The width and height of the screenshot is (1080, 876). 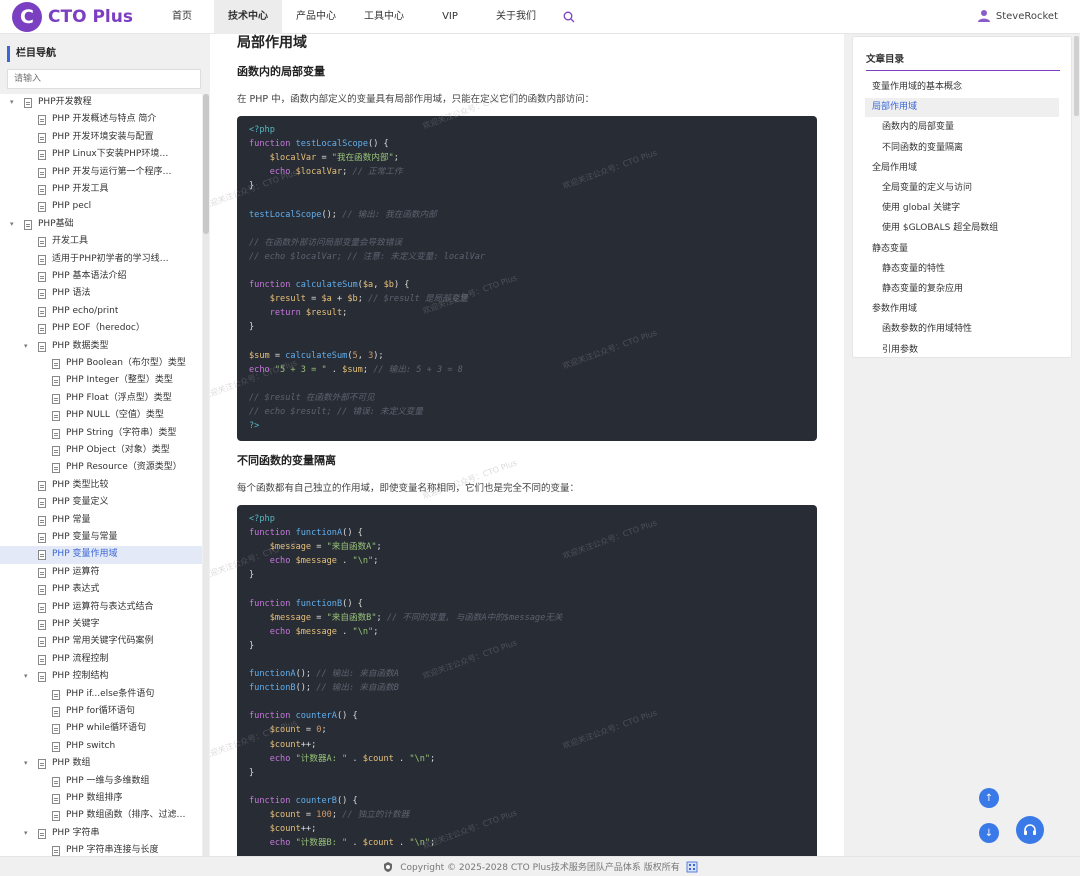 I want to click on sidebar-tree-item: PHP 基本语法介绍, so click(x=101, y=276).